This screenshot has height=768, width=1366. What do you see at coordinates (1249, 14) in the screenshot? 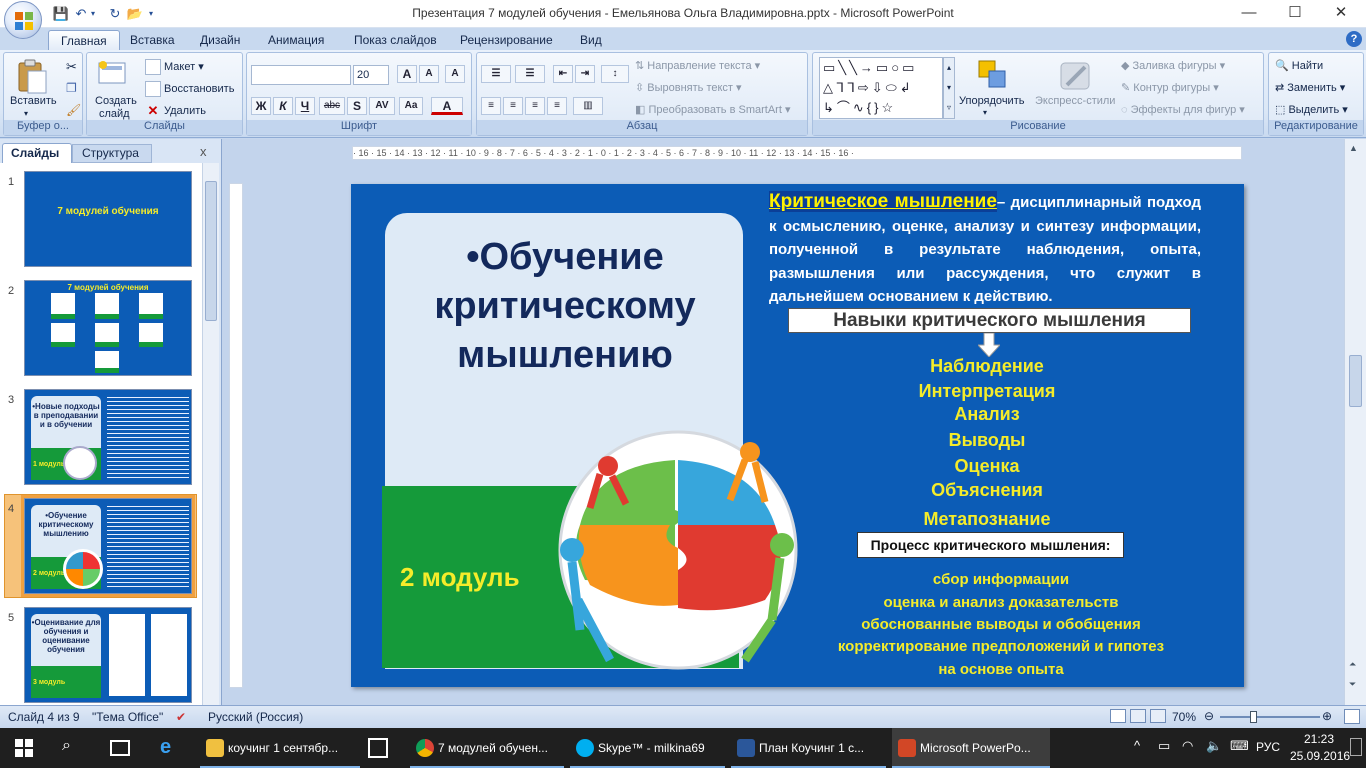
I see `minimize-button: —` at bounding box center [1249, 14].